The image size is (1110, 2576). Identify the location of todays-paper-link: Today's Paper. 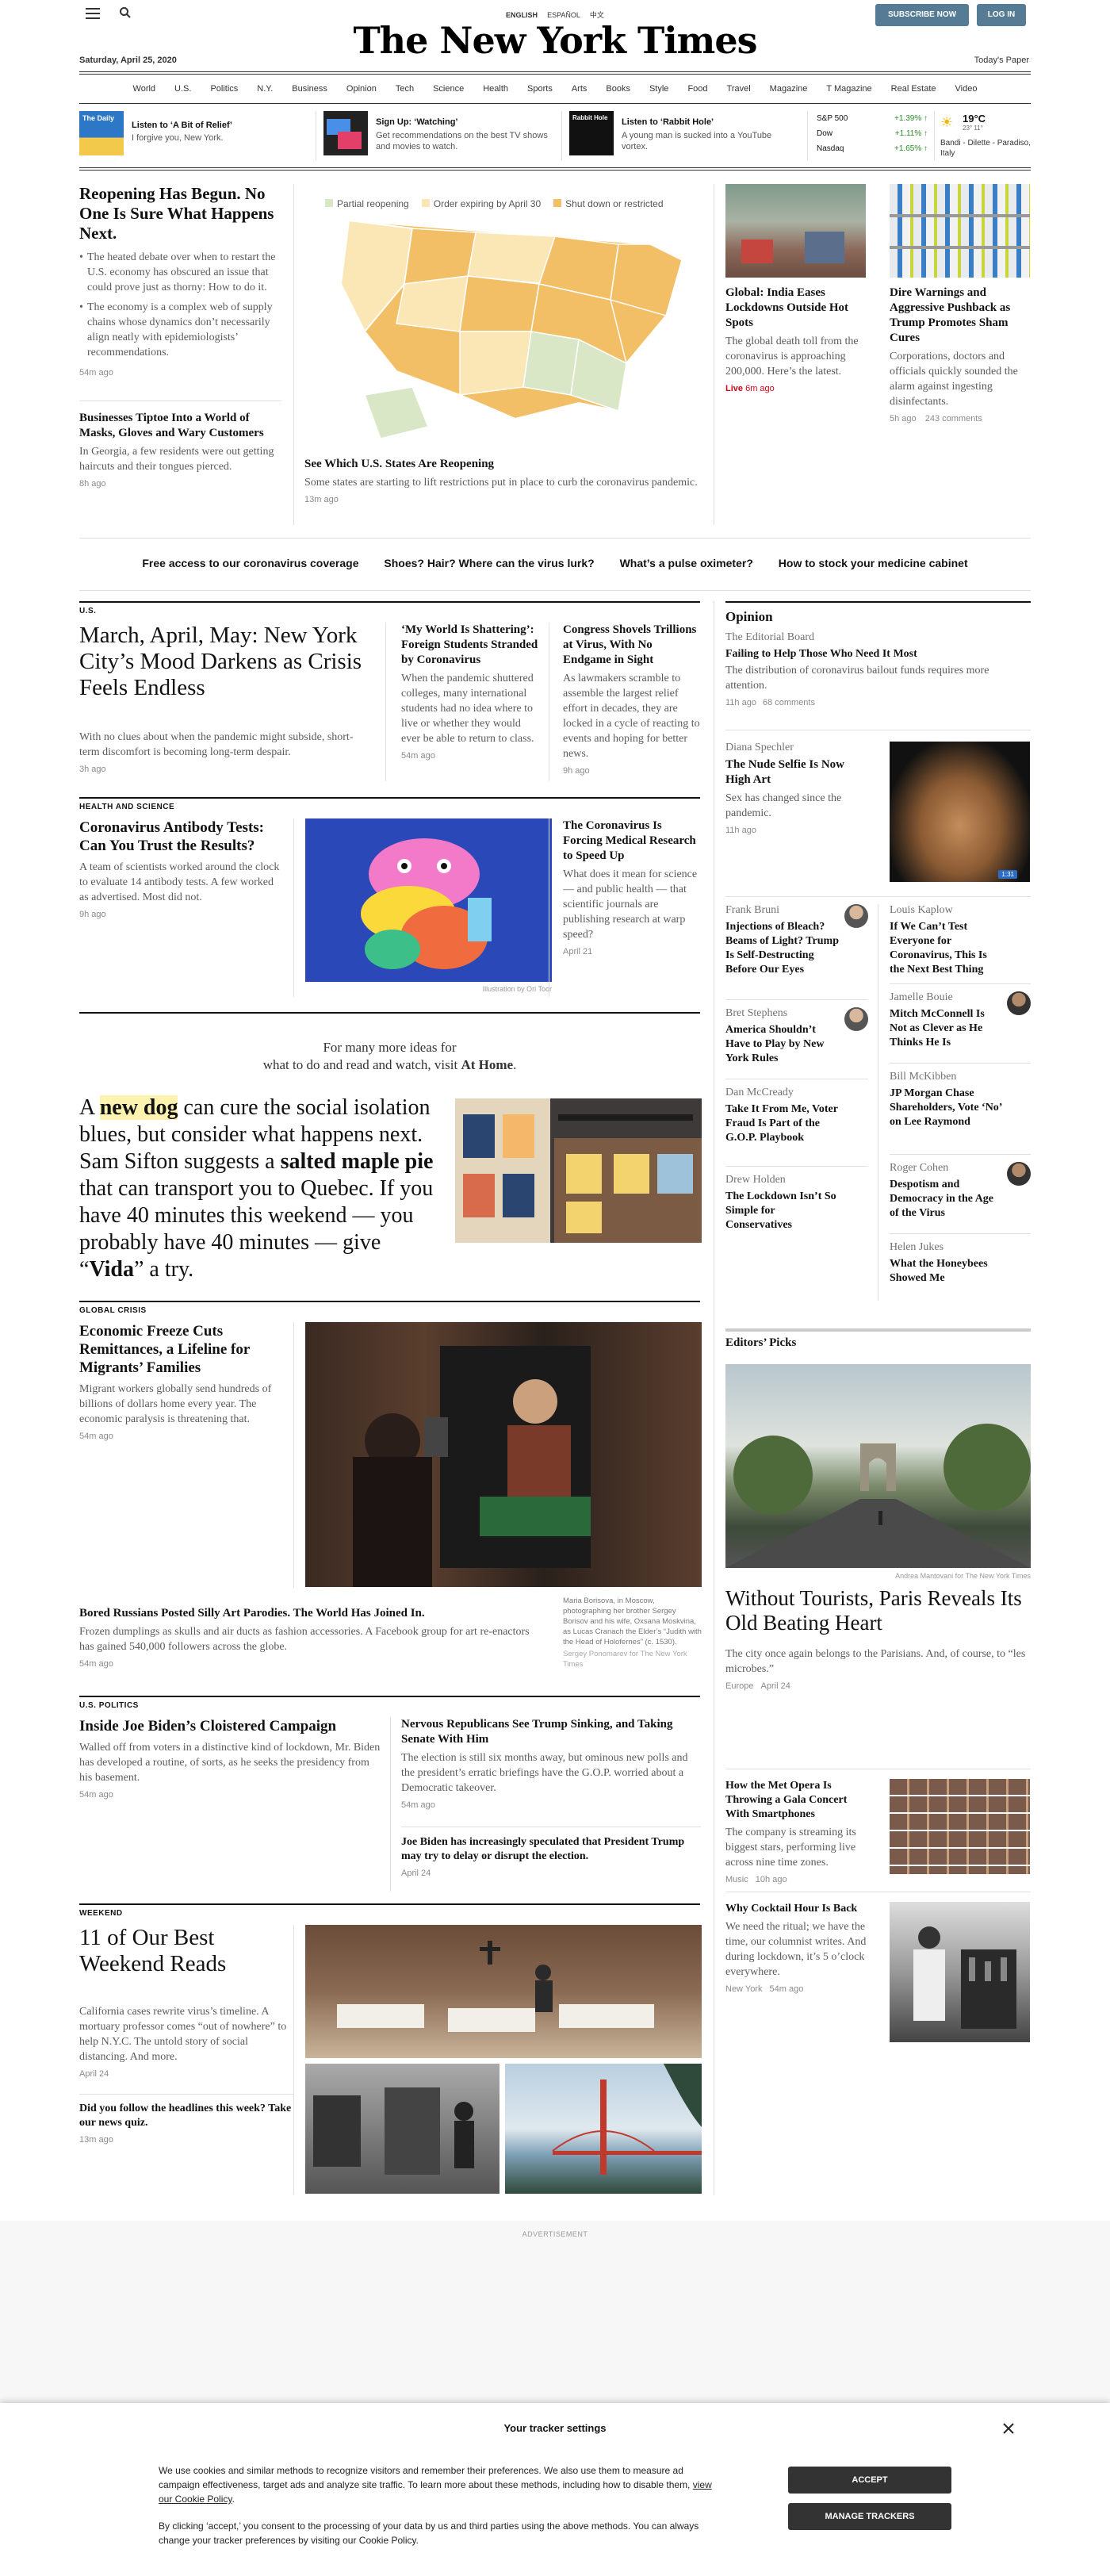
(1001, 60).